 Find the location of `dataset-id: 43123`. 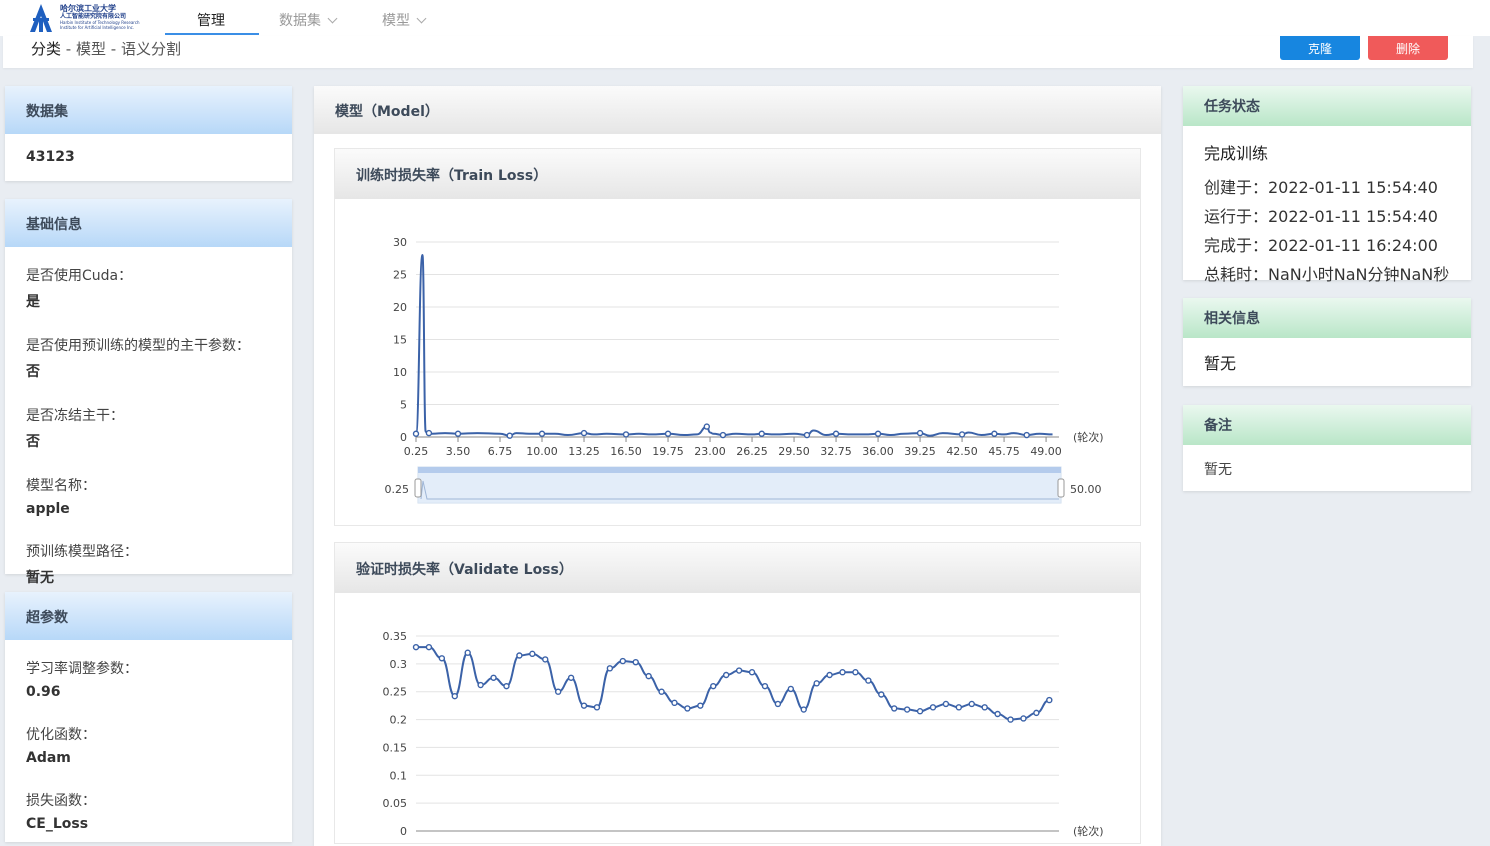

dataset-id: 43123 is located at coordinates (50, 157).